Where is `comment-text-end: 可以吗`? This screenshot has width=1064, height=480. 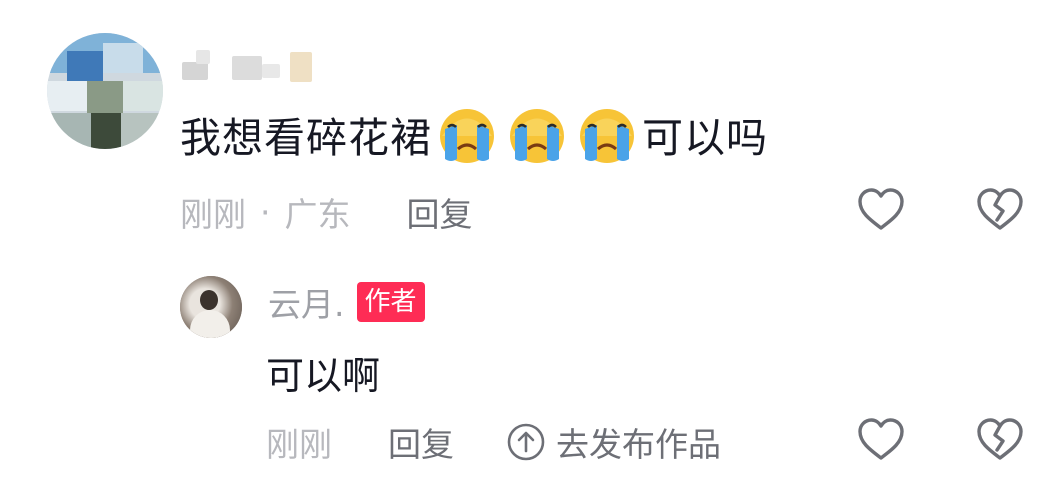 comment-text-end: 可以吗 is located at coordinates (705, 138).